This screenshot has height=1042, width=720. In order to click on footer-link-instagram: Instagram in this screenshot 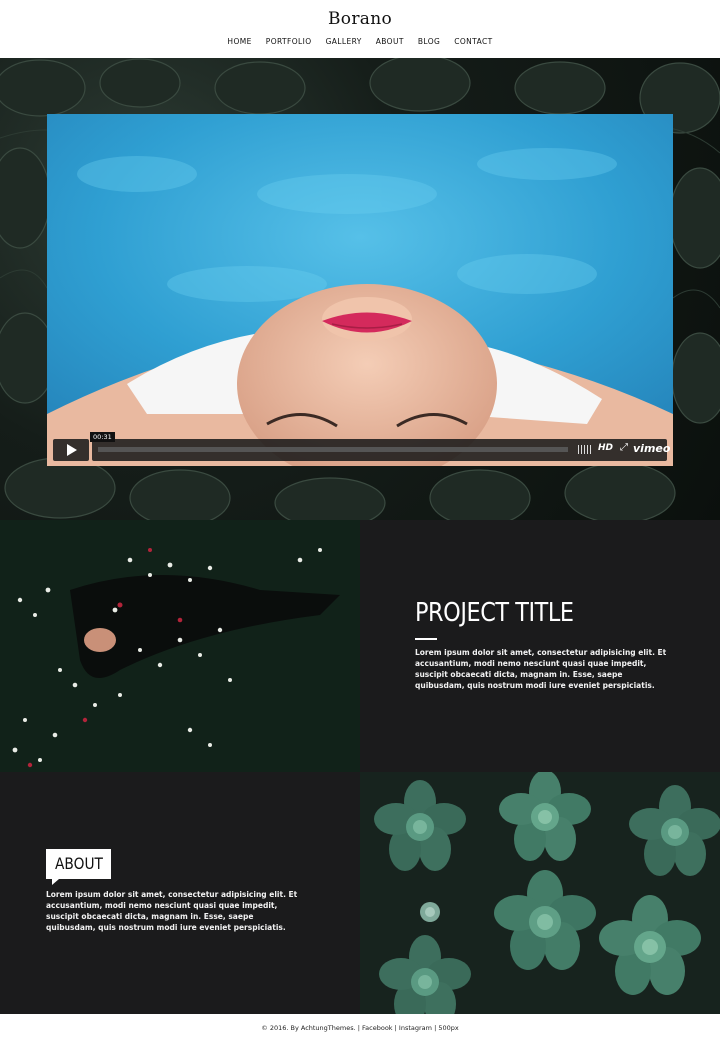, I will do `click(415, 1028)`.